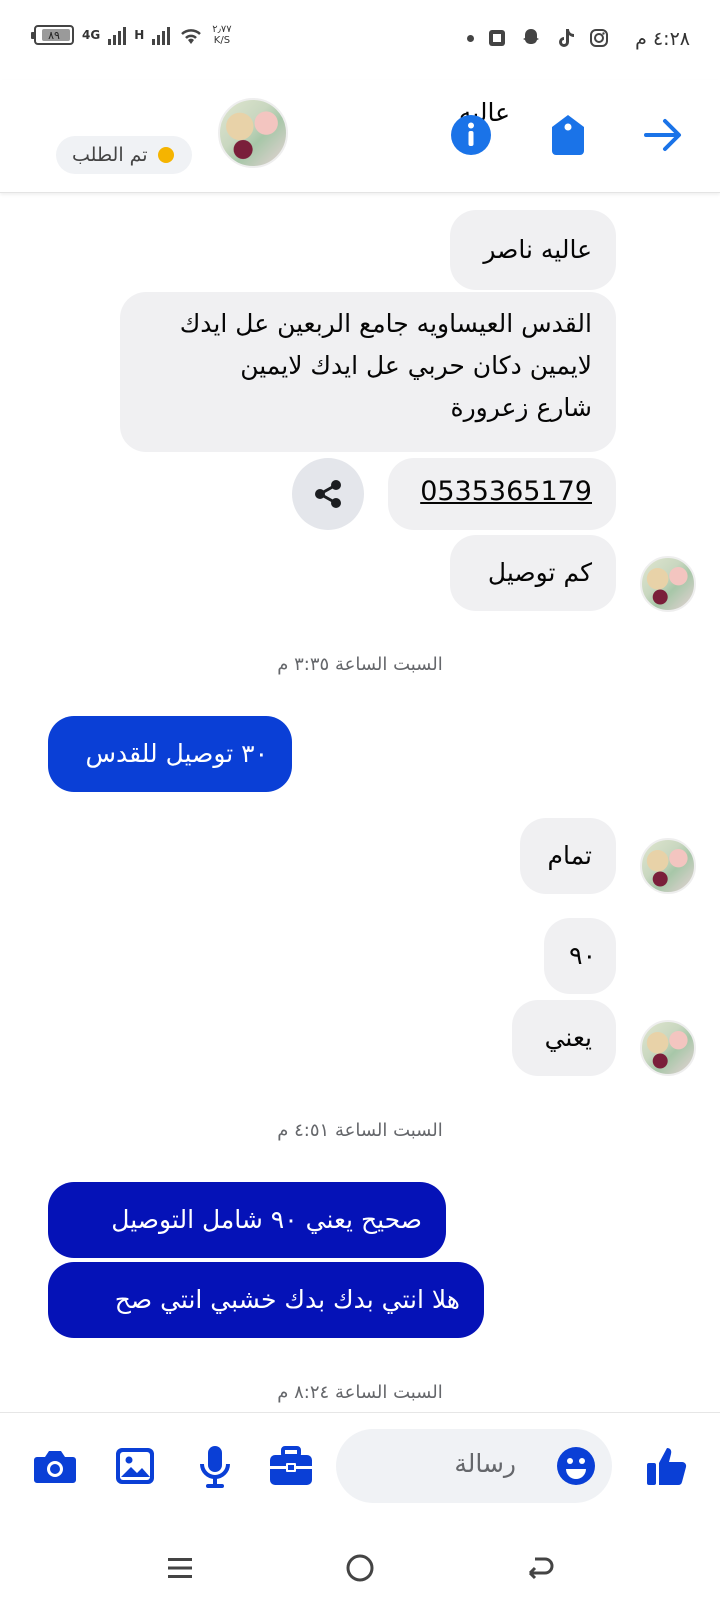 Image resolution: width=720 pixels, height=1612 pixels. I want to click on status-system-icons: ٨٩ 4G H ٢٫٧٧ K/S, so click(131, 35).